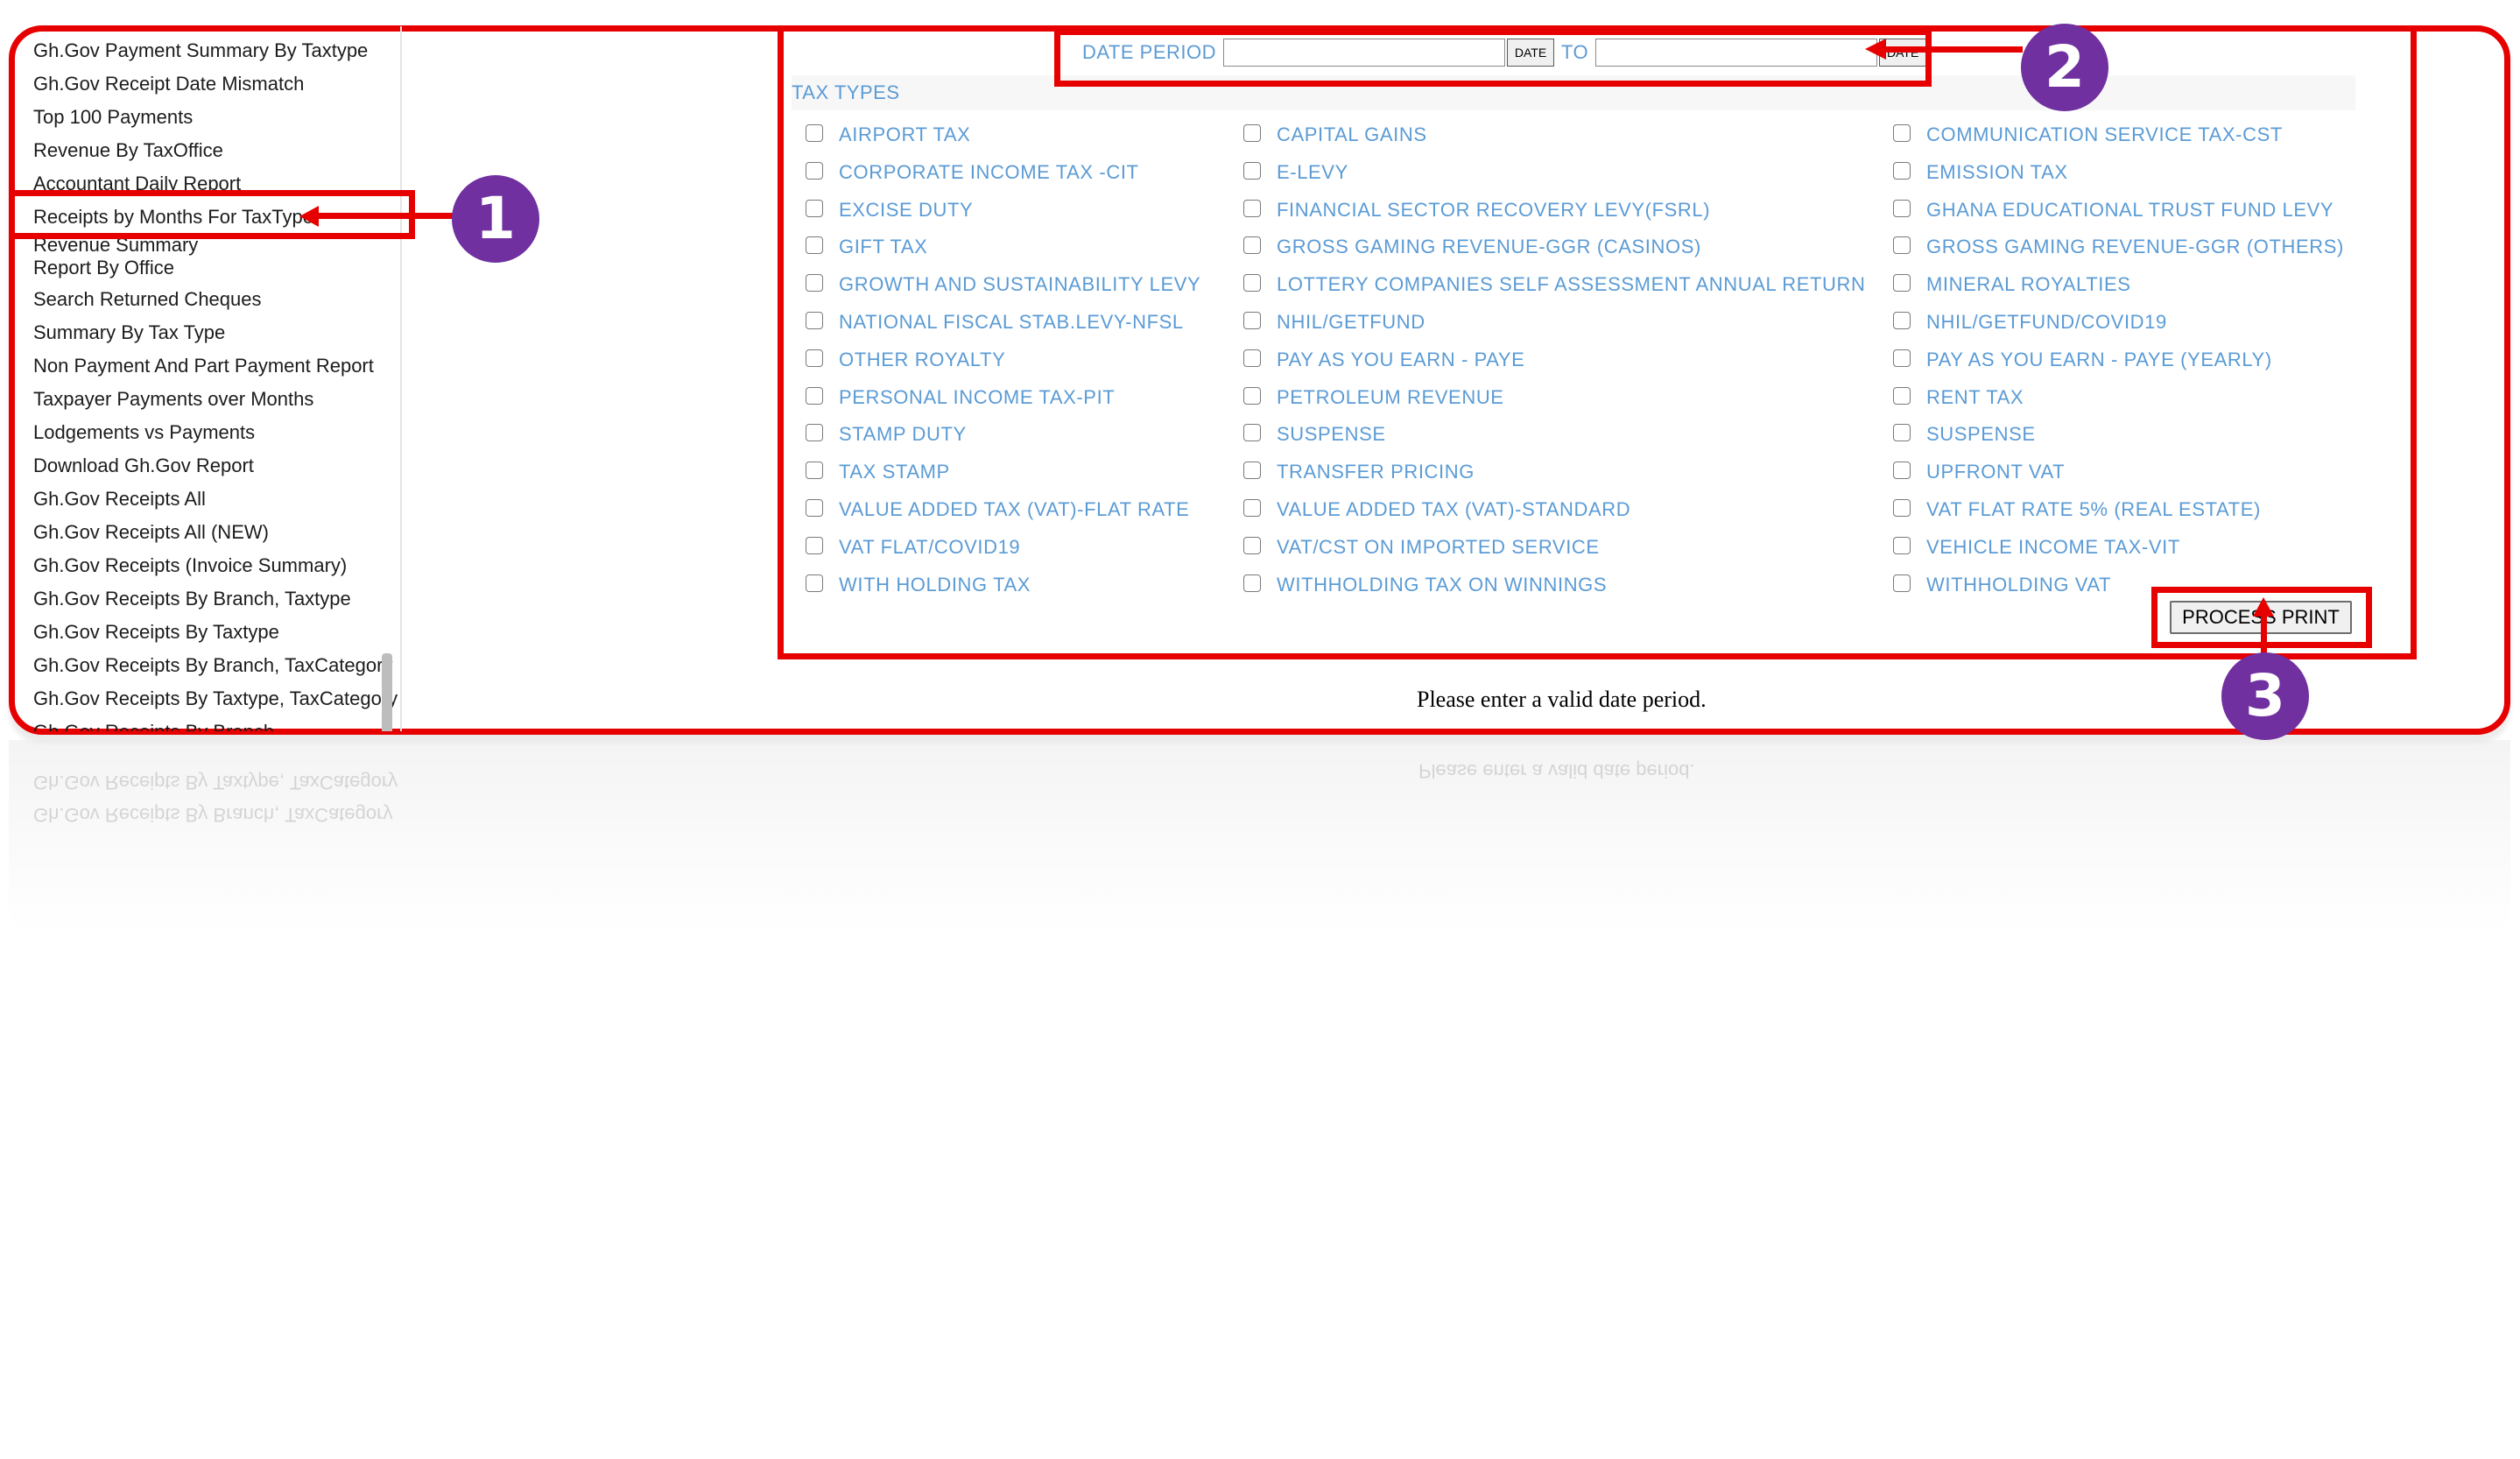 The height and width of the screenshot is (1459, 2520). I want to click on tax-type-option: E-LEVY, so click(1295, 172).